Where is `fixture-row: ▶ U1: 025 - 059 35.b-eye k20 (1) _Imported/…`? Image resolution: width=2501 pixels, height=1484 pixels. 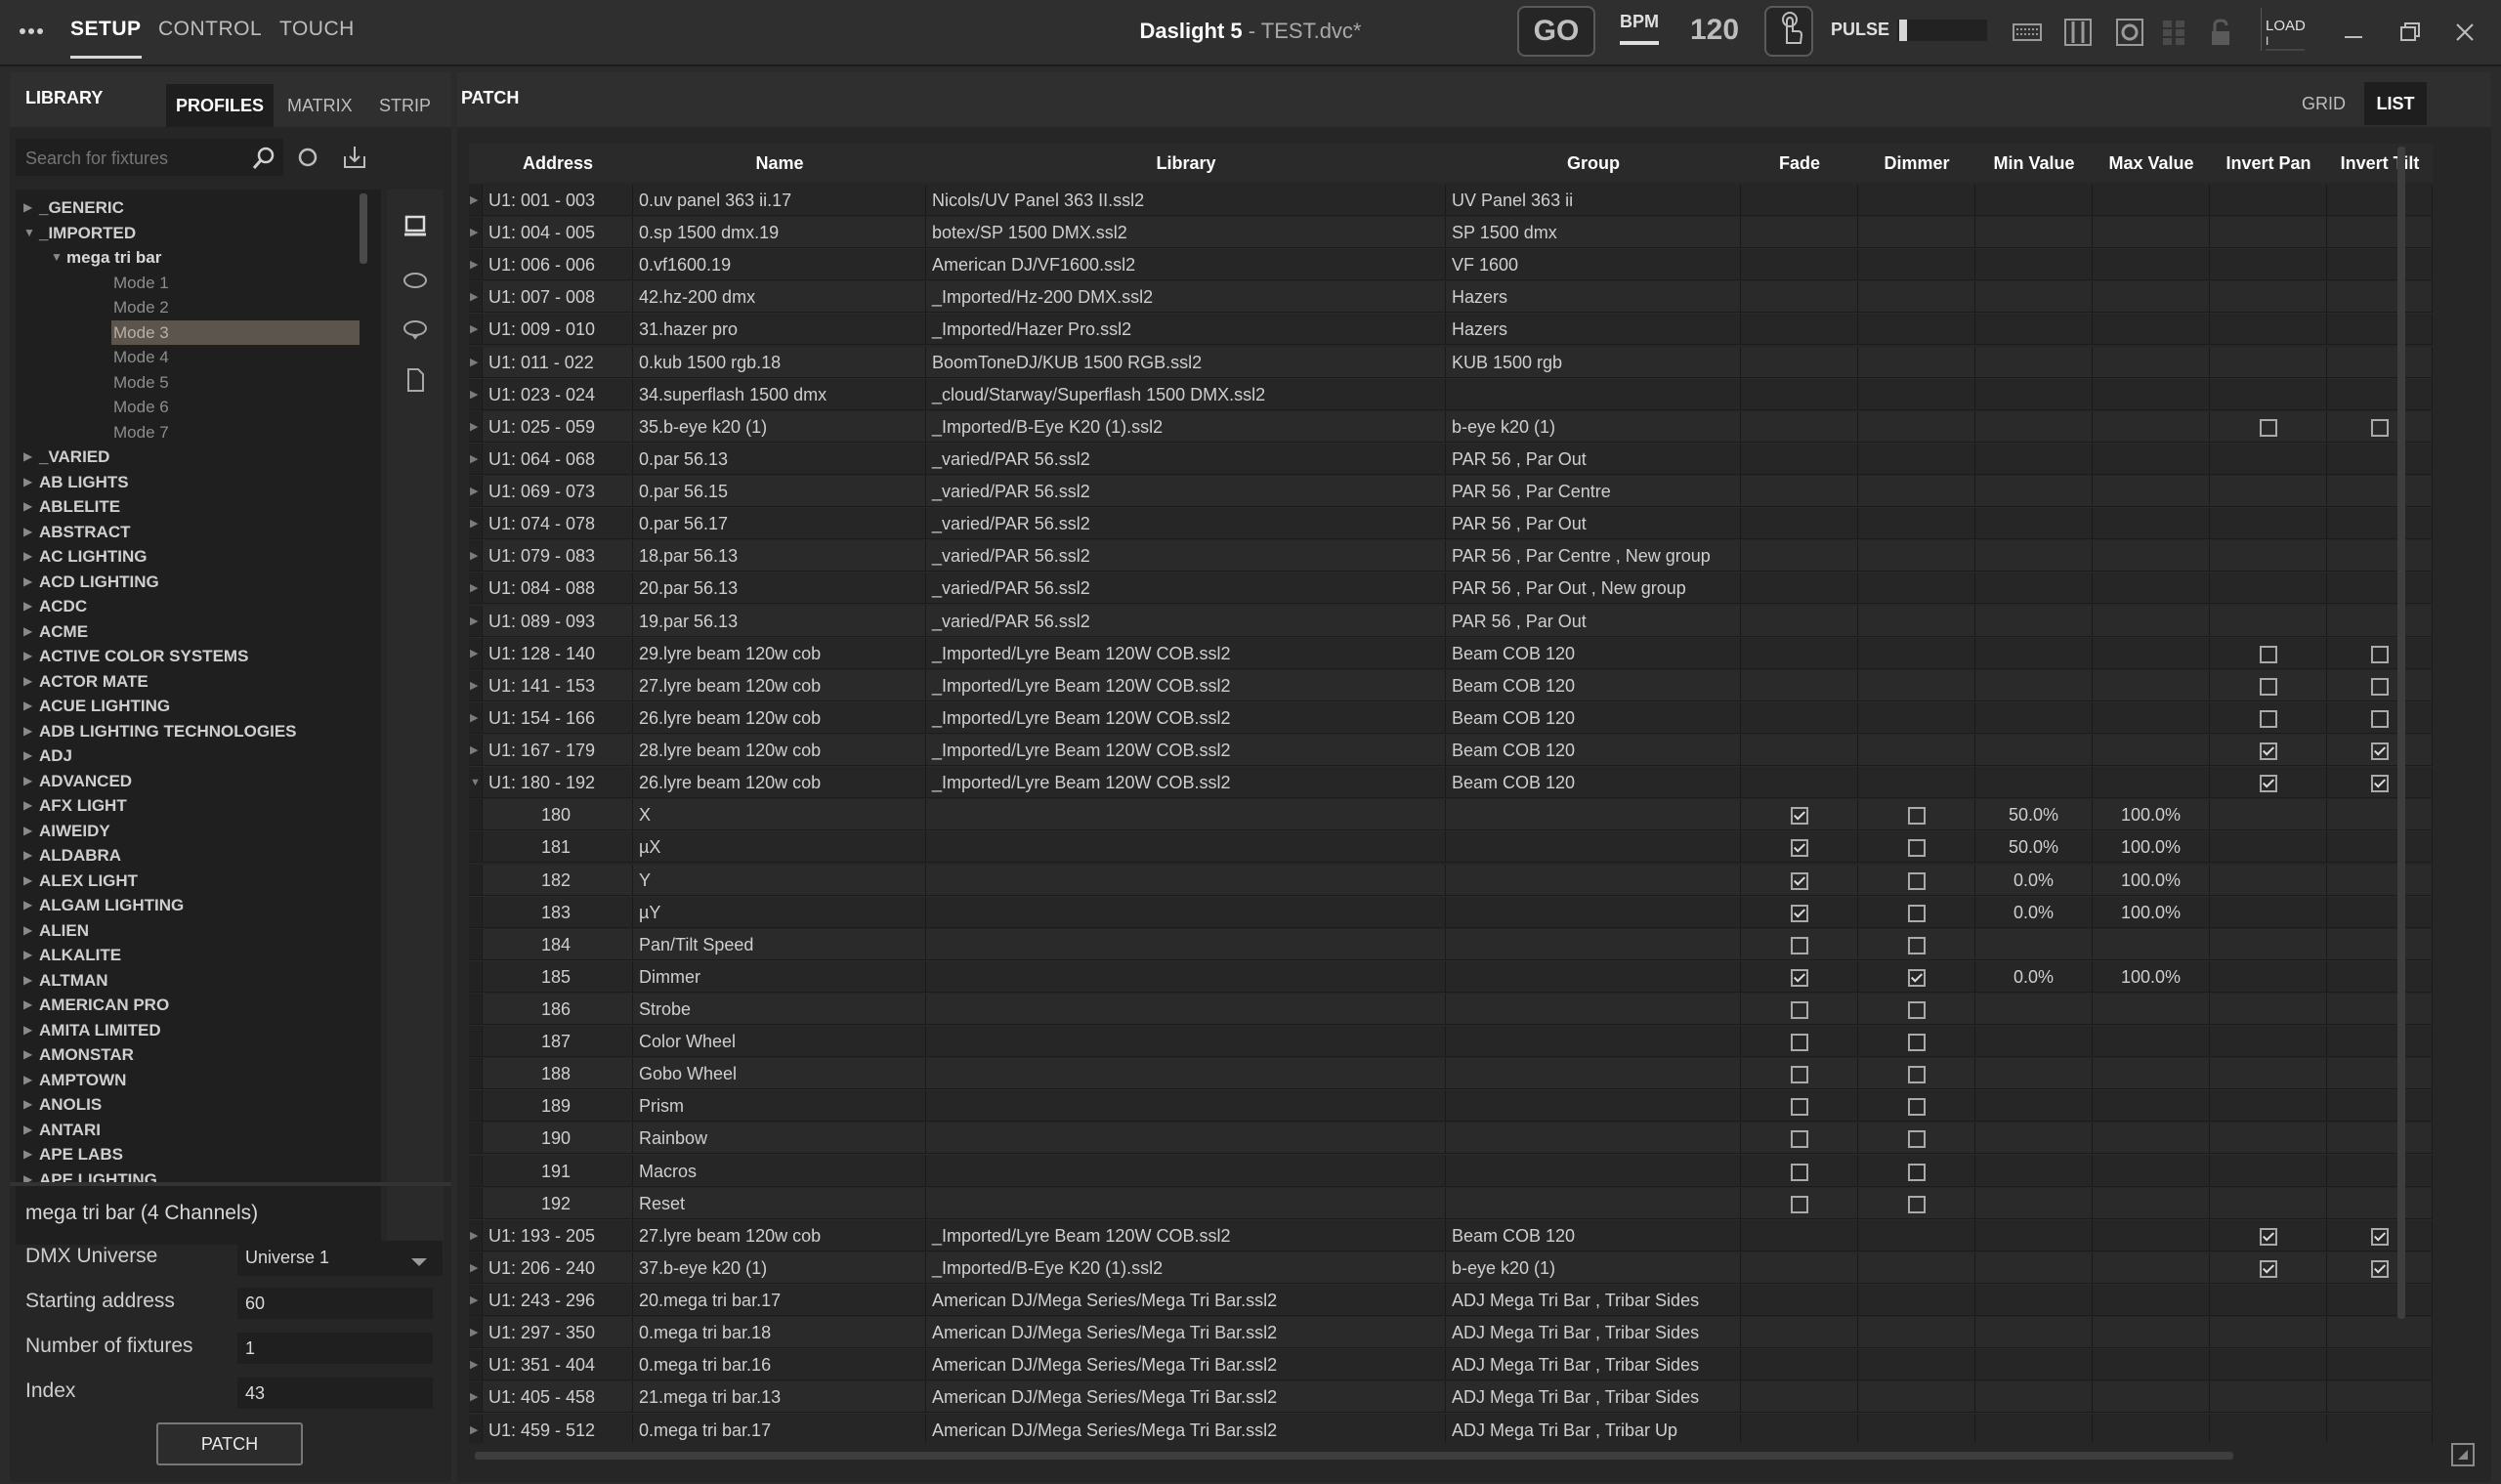 fixture-row: ▶ U1: 025 - 059 35.b-eye k20 (1) _Imported/… is located at coordinates (1451, 427).